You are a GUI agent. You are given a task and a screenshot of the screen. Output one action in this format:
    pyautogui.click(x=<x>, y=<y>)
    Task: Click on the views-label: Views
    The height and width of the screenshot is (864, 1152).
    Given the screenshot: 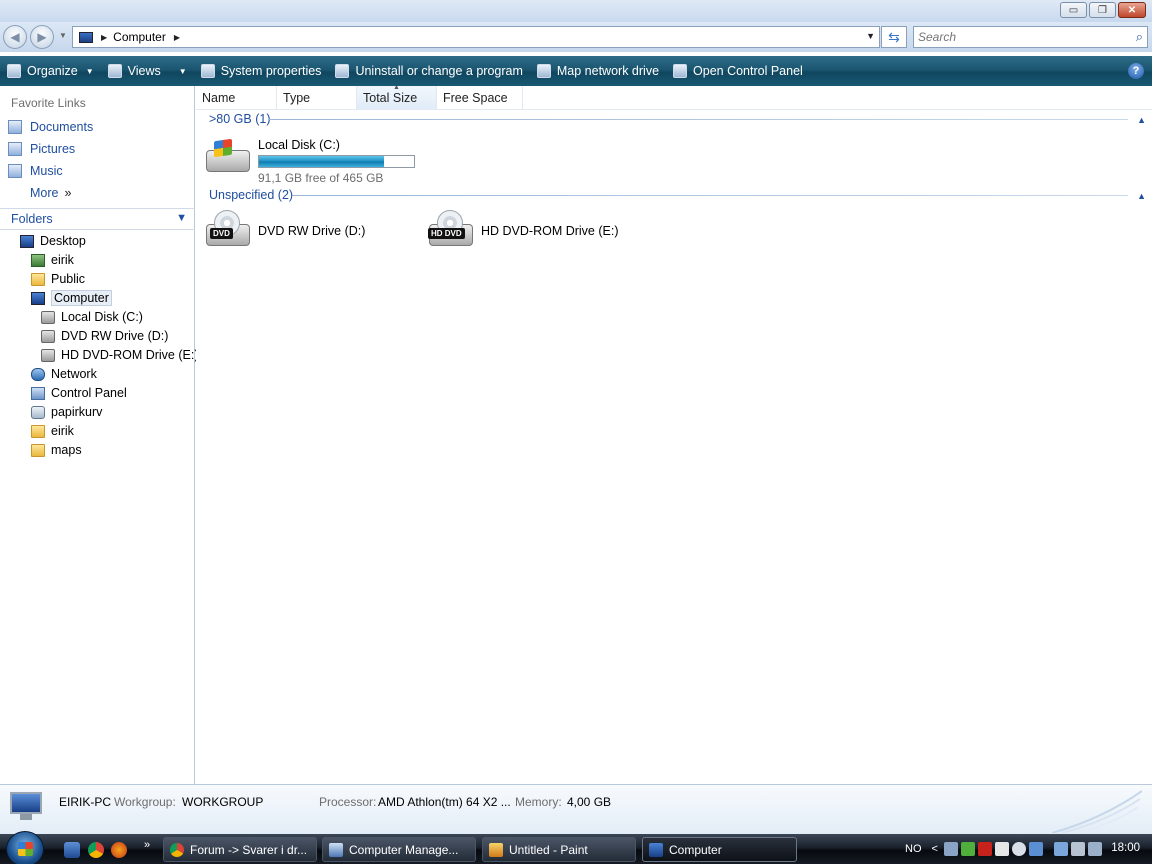 What is the action you would take?
    pyautogui.click(x=144, y=71)
    